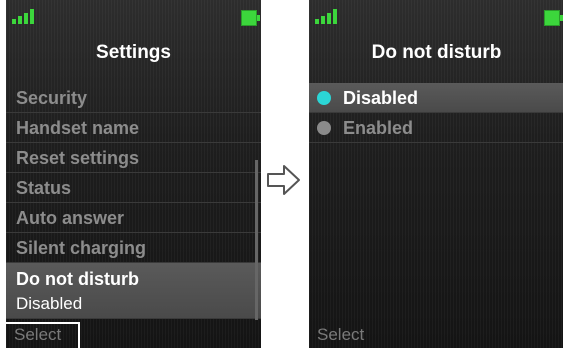 This screenshot has width=563, height=348. What do you see at coordinates (436, 52) in the screenshot?
I see `screen-title: Do not disturb` at bounding box center [436, 52].